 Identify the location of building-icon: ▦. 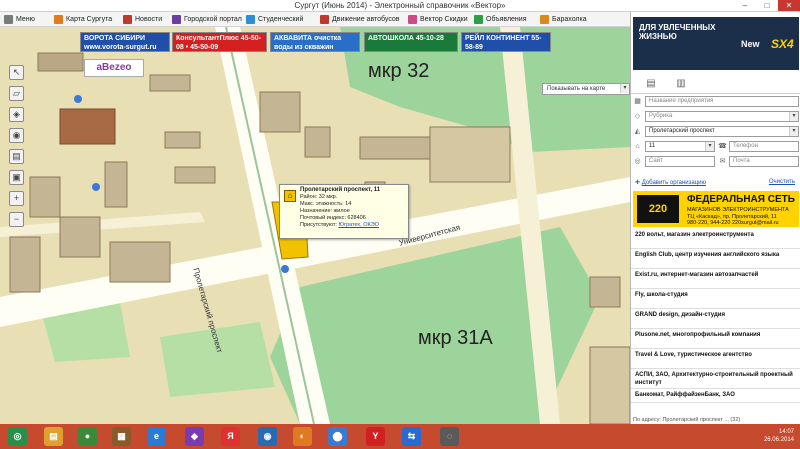
(637, 101).